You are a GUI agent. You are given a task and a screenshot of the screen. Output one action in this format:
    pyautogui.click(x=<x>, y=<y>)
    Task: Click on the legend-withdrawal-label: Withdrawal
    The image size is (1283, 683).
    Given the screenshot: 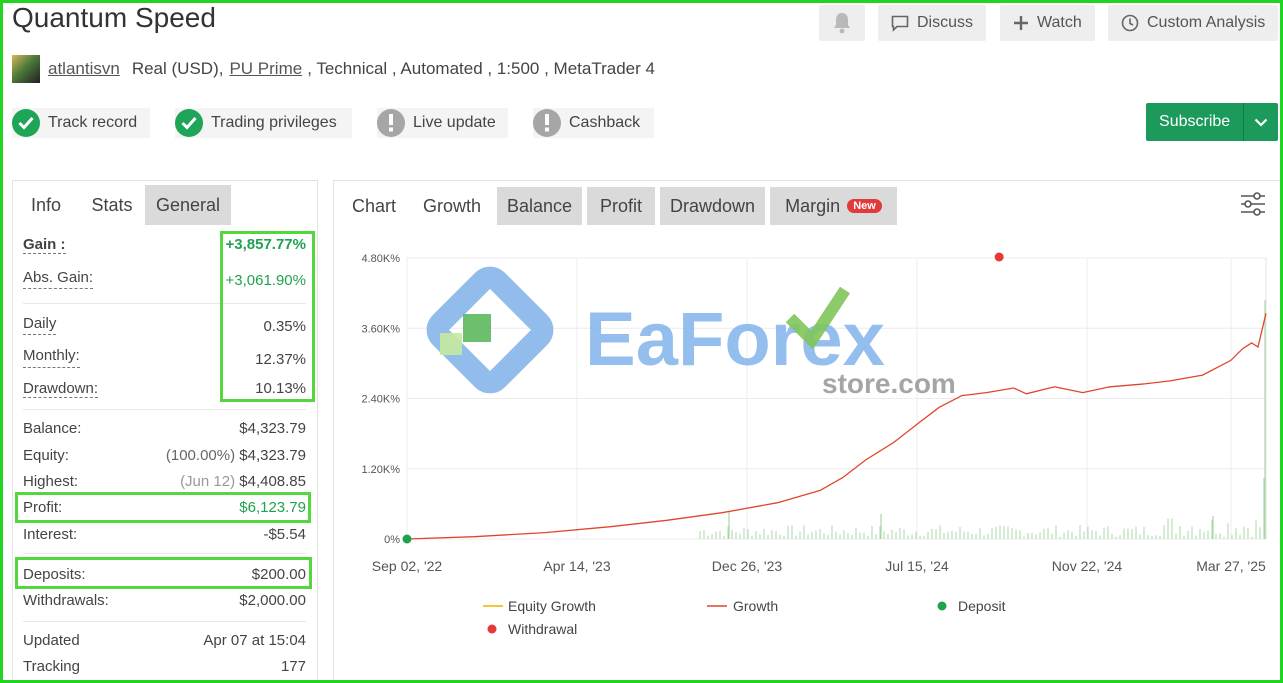 What is the action you would take?
    pyautogui.click(x=542, y=629)
    